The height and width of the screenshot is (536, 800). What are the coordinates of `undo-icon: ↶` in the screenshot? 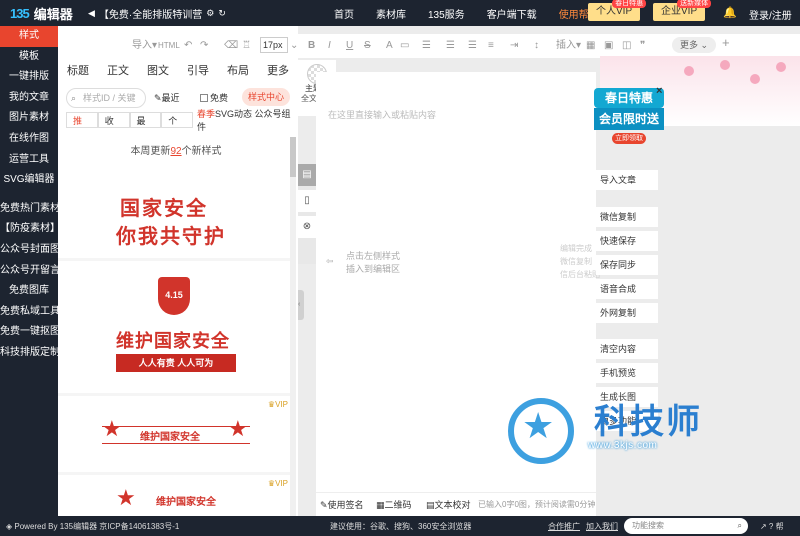 It's located at (188, 46).